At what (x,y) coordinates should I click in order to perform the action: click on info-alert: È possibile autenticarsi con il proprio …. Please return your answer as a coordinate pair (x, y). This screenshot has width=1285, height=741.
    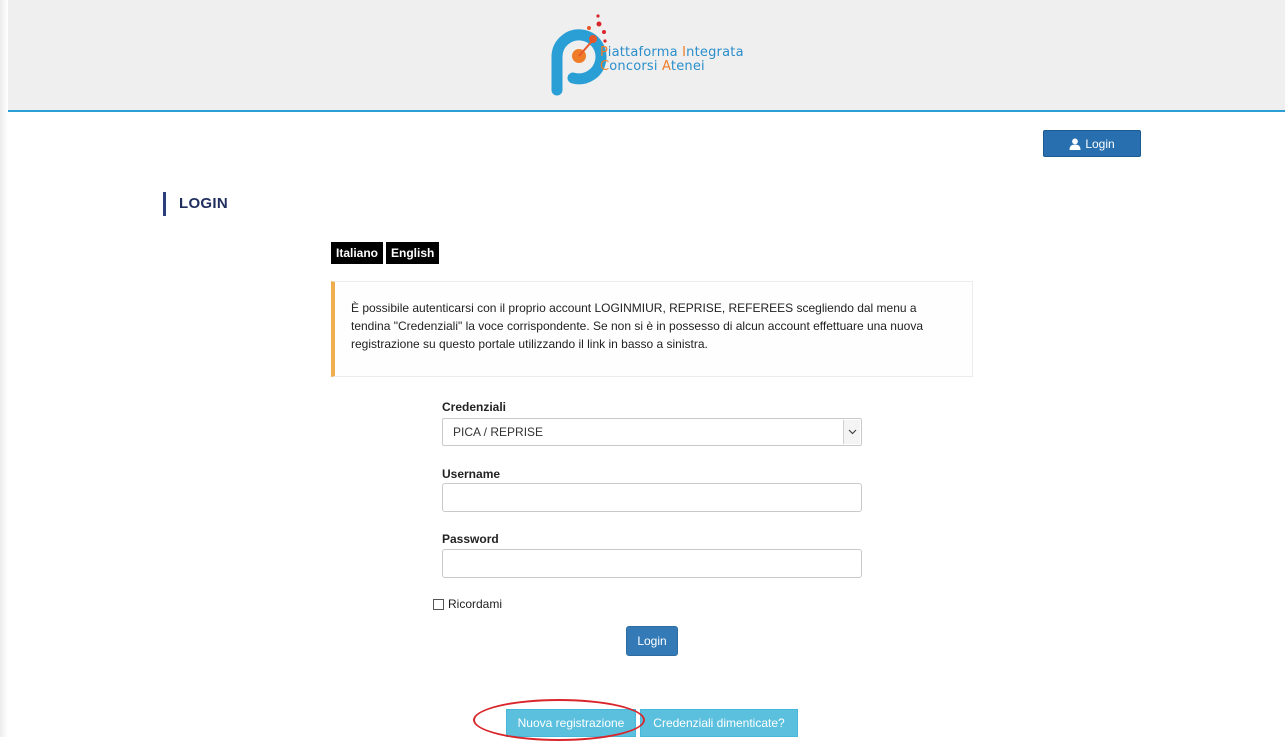
    Looking at the image, I should click on (652, 329).